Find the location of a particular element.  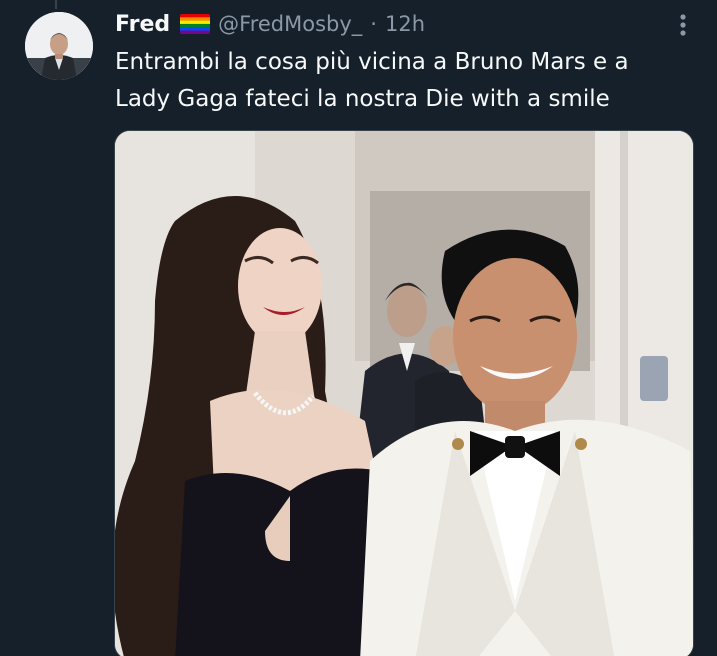

avatar-image is located at coordinates (59, 46).